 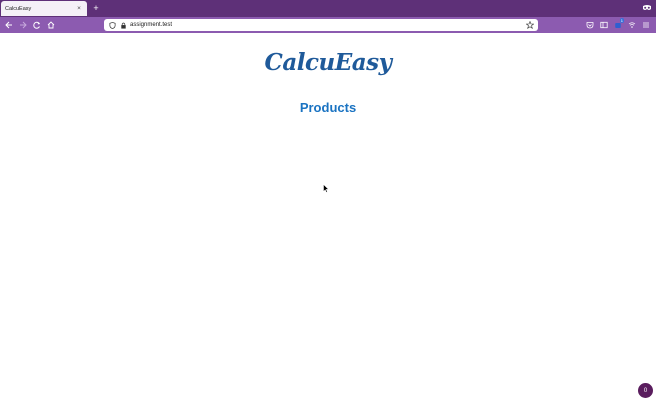 I want to click on floating-action-button: 0, so click(x=645, y=390).